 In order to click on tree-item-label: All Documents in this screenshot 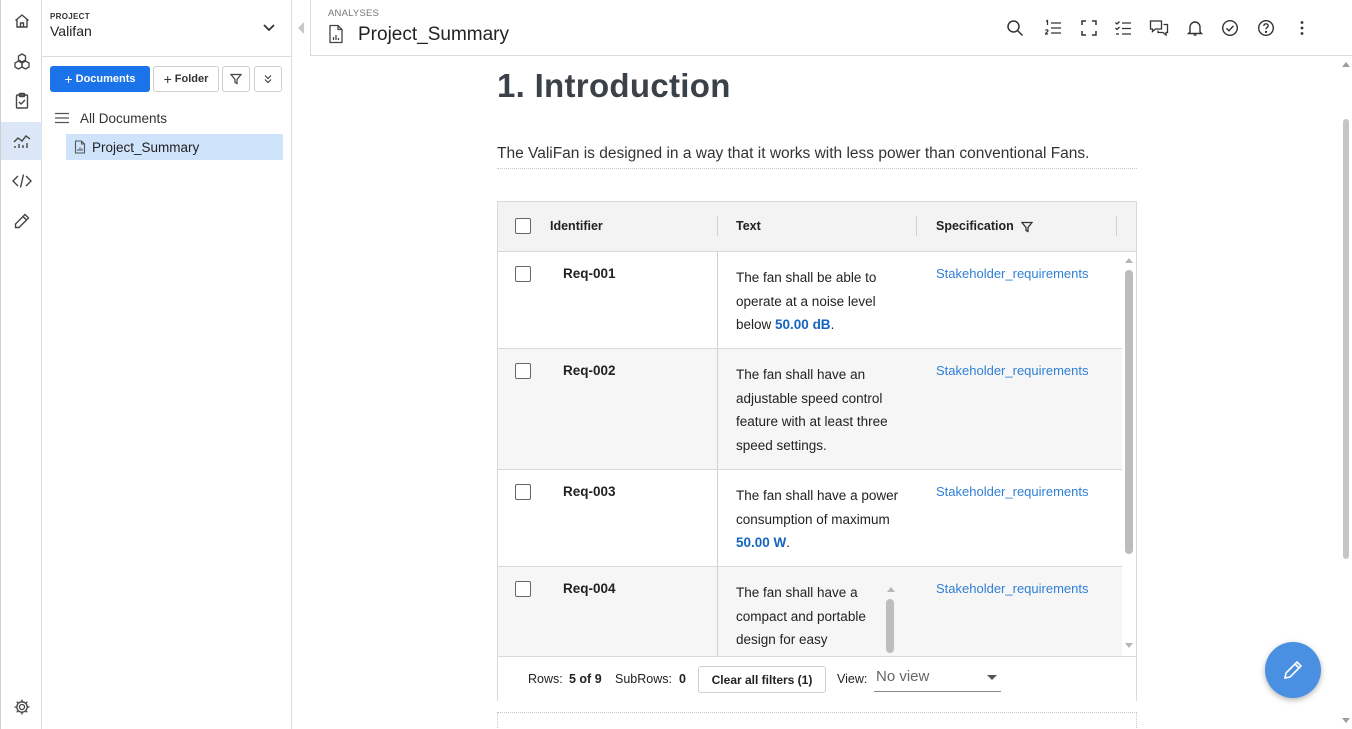, I will do `click(124, 118)`.